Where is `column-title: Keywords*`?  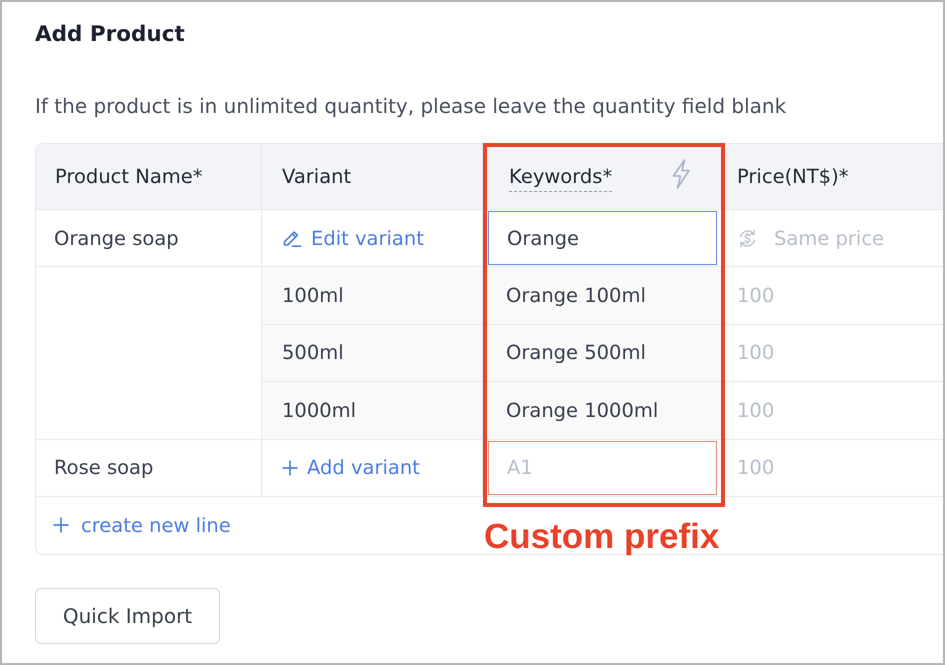 column-title: Keywords* is located at coordinates (560, 178).